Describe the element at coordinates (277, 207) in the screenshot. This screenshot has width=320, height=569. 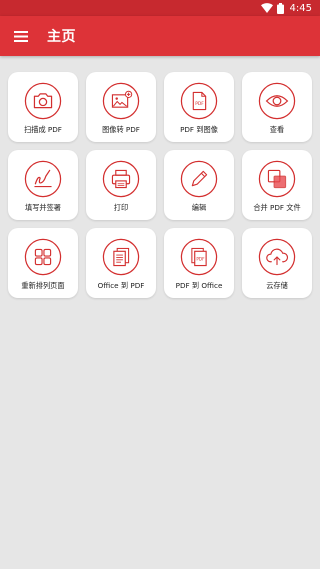
I see `tile-label: 合并 PDF 文件` at that location.